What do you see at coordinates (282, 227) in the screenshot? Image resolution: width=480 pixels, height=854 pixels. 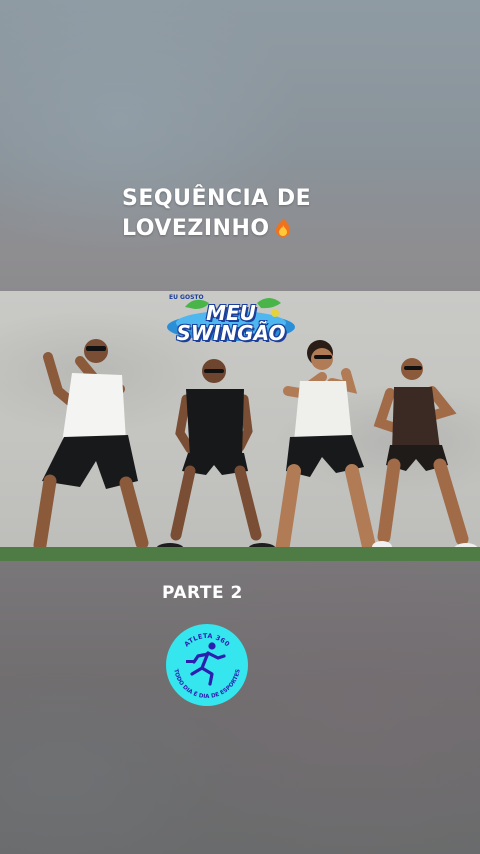 I see `fire-icon` at bounding box center [282, 227].